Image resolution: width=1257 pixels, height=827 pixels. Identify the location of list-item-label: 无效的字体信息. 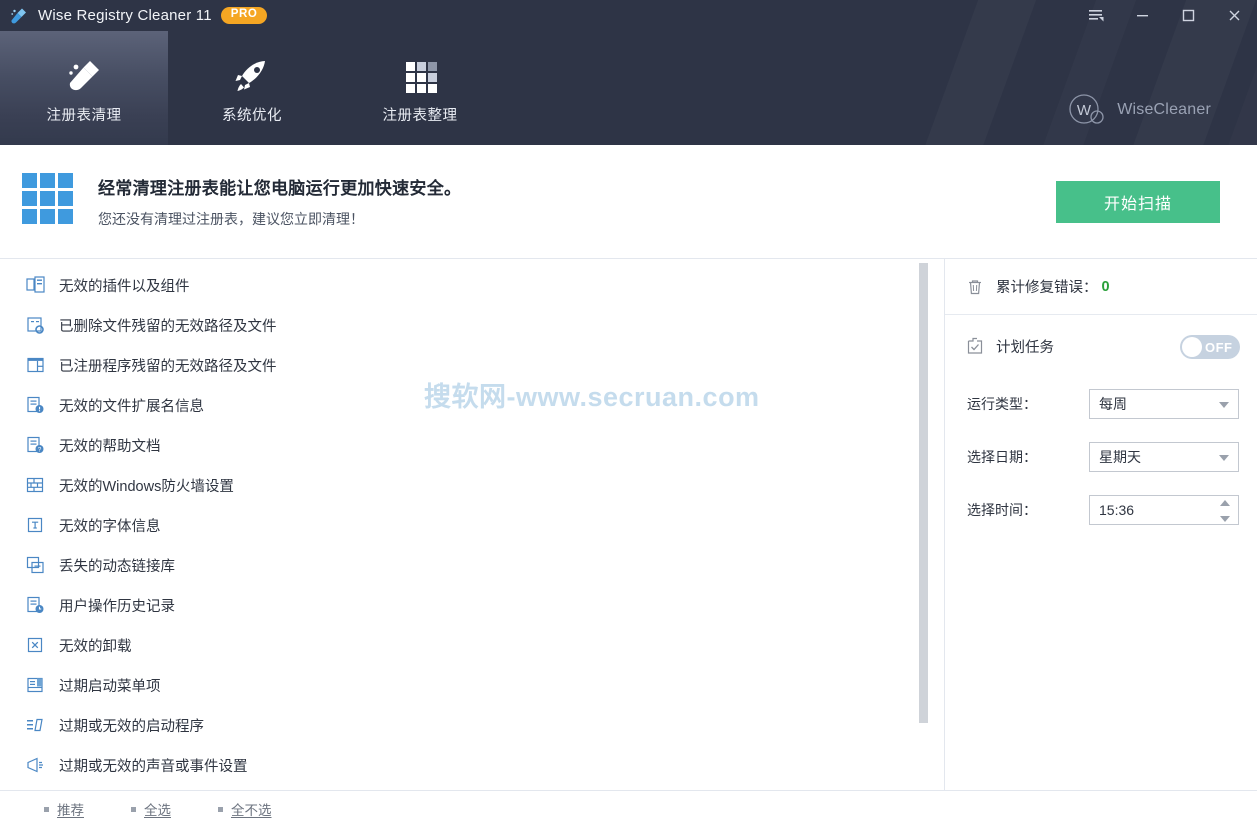
(110, 526).